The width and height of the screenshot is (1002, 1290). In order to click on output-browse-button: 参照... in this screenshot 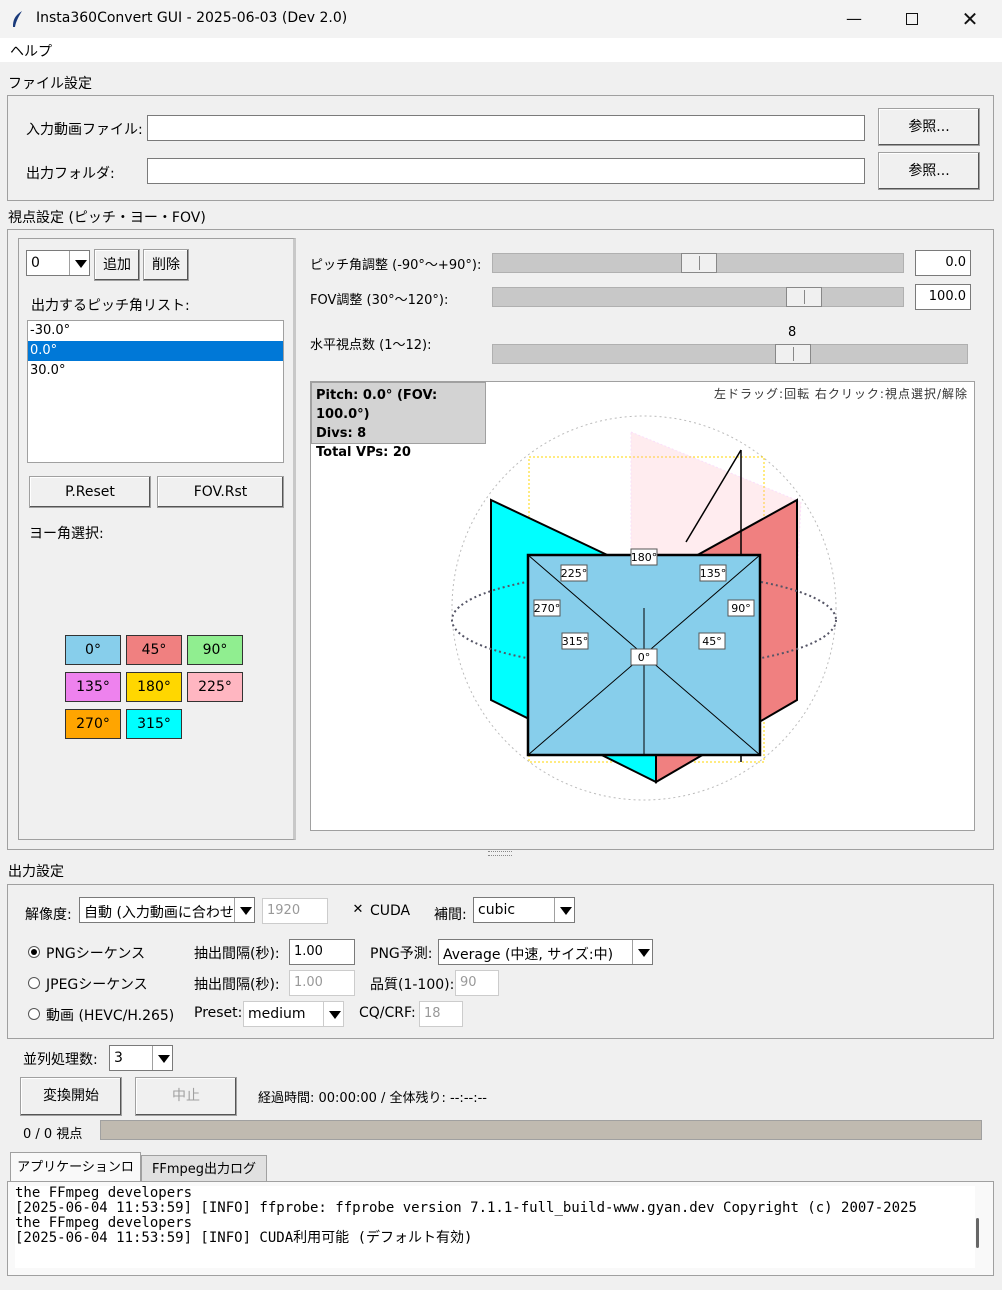, I will do `click(929, 171)`.